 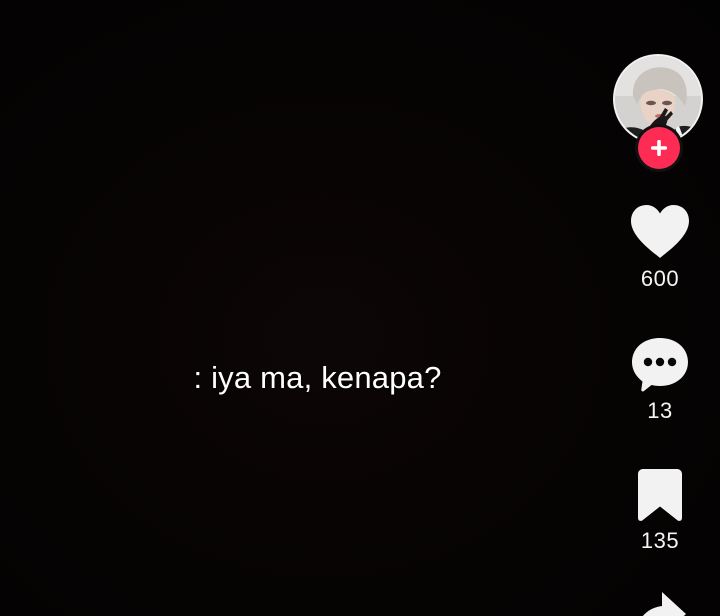 I want to click on like-count: 600, so click(x=660, y=278).